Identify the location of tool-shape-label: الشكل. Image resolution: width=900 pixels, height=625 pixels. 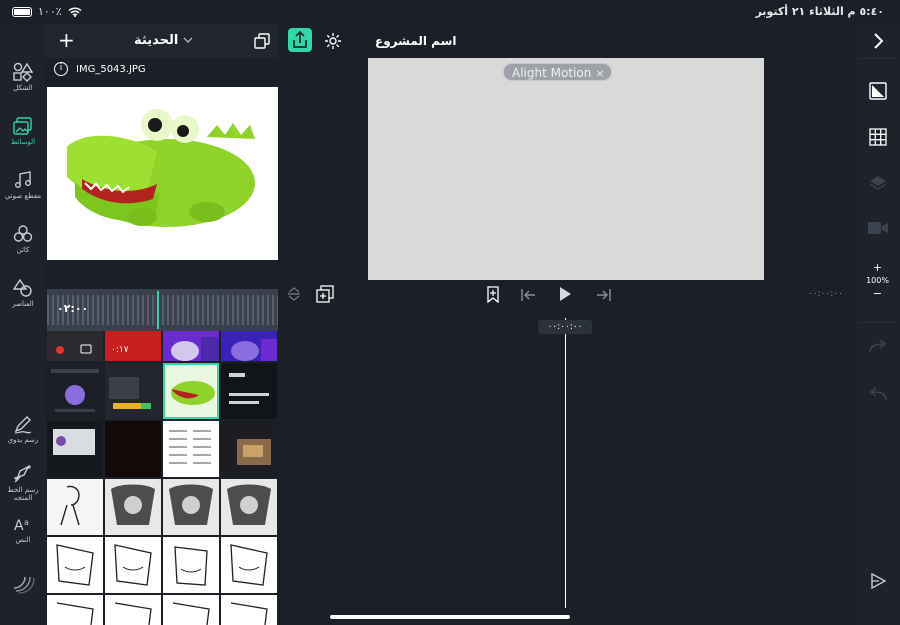
(23, 88).